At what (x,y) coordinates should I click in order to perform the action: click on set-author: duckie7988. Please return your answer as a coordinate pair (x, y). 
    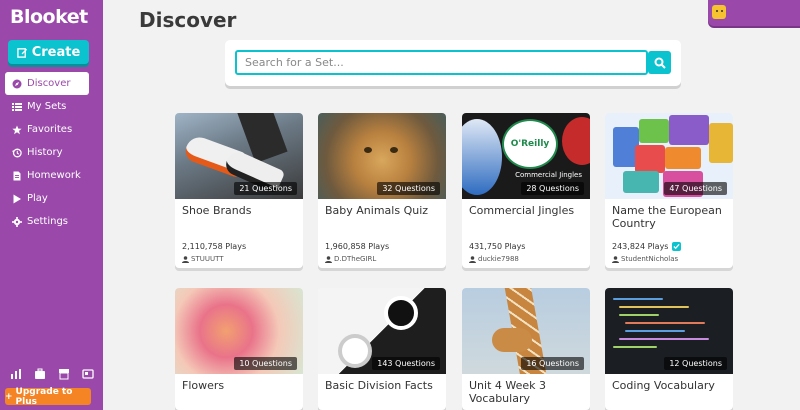
    Looking at the image, I should click on (494, 259).